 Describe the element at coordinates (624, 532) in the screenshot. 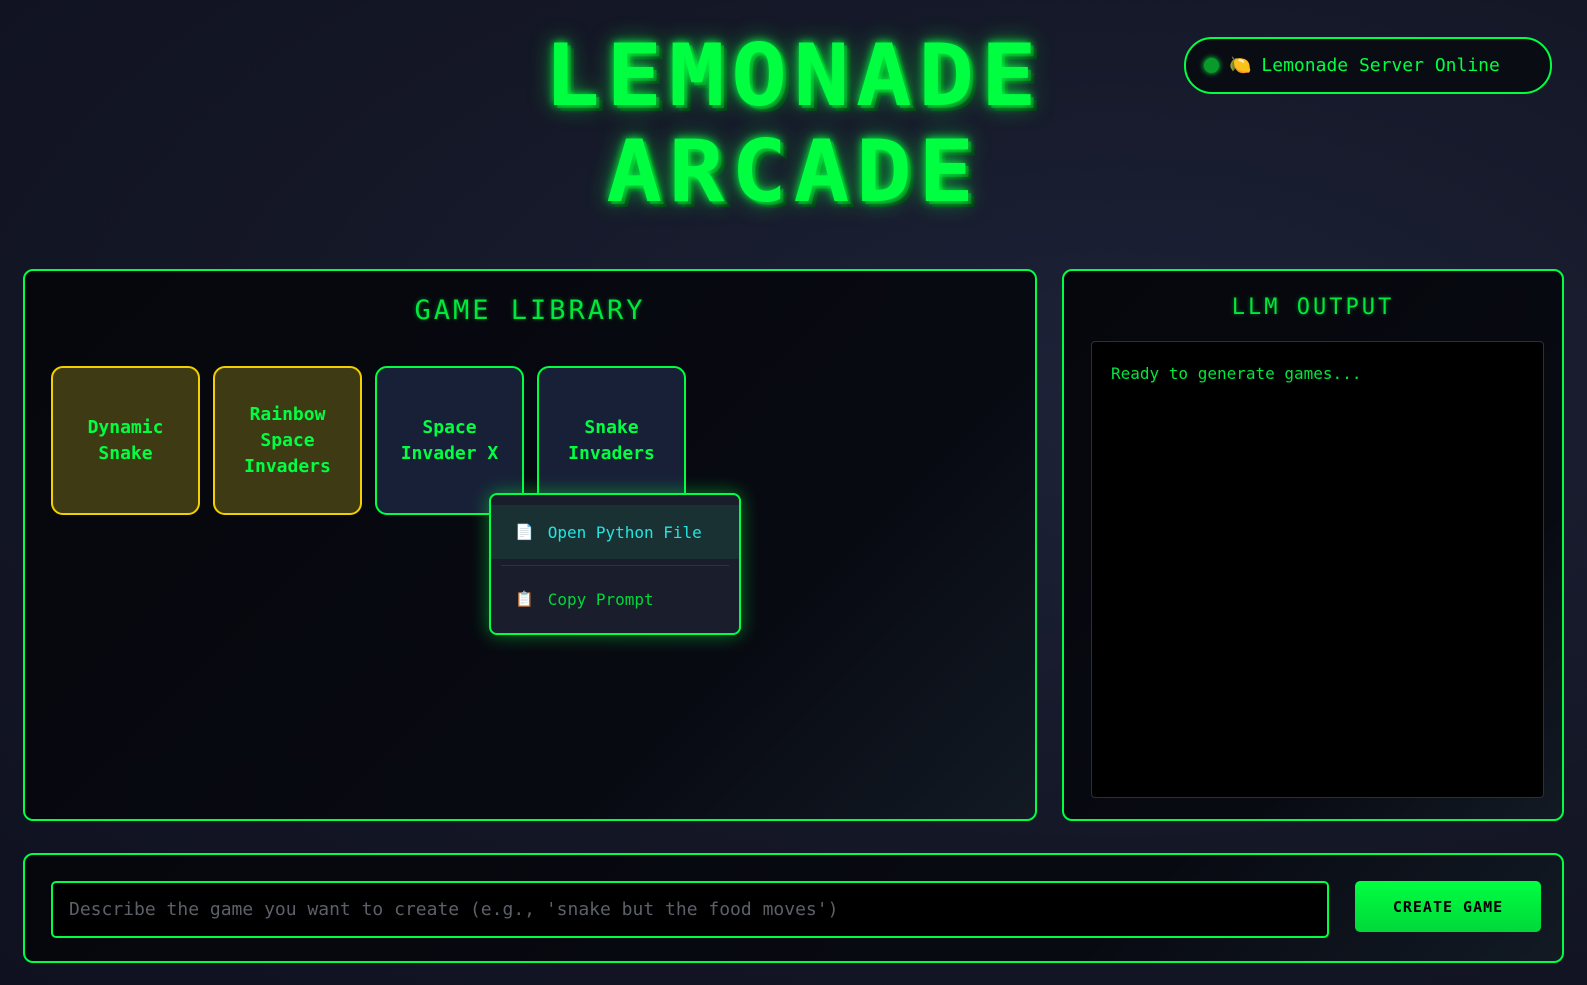

I see `menu-item-label: Open Python File` at that location.